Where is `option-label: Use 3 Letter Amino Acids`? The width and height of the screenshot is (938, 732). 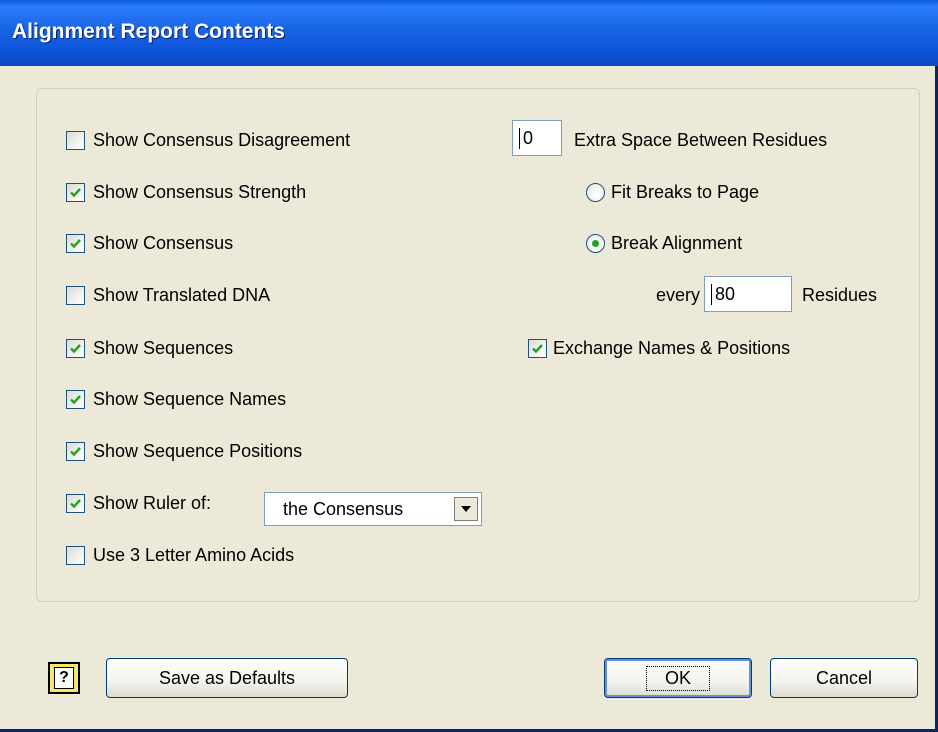
option-label: Use 3 Letter Amino Acids is located at coordinates (194, 554).